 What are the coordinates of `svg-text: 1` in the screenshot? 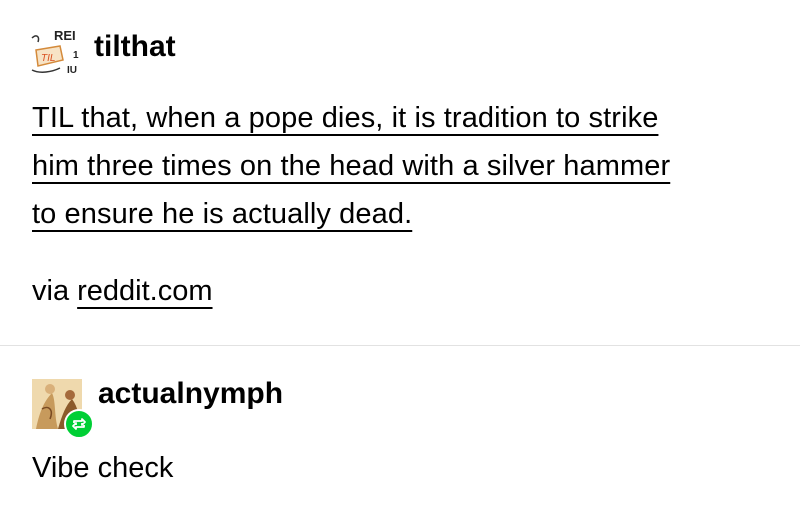 It's located at (76, 55).